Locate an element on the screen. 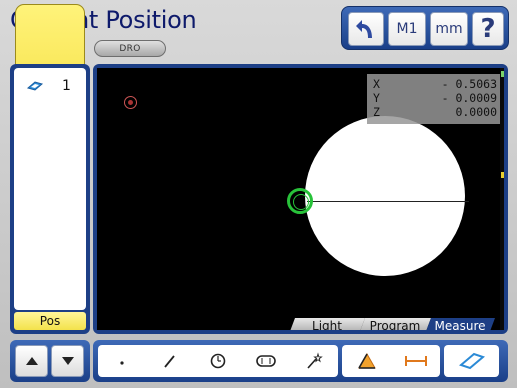 The width and height of the screenshot is (517, 388). m1-button: M1 is located at coordinates (407, 29).